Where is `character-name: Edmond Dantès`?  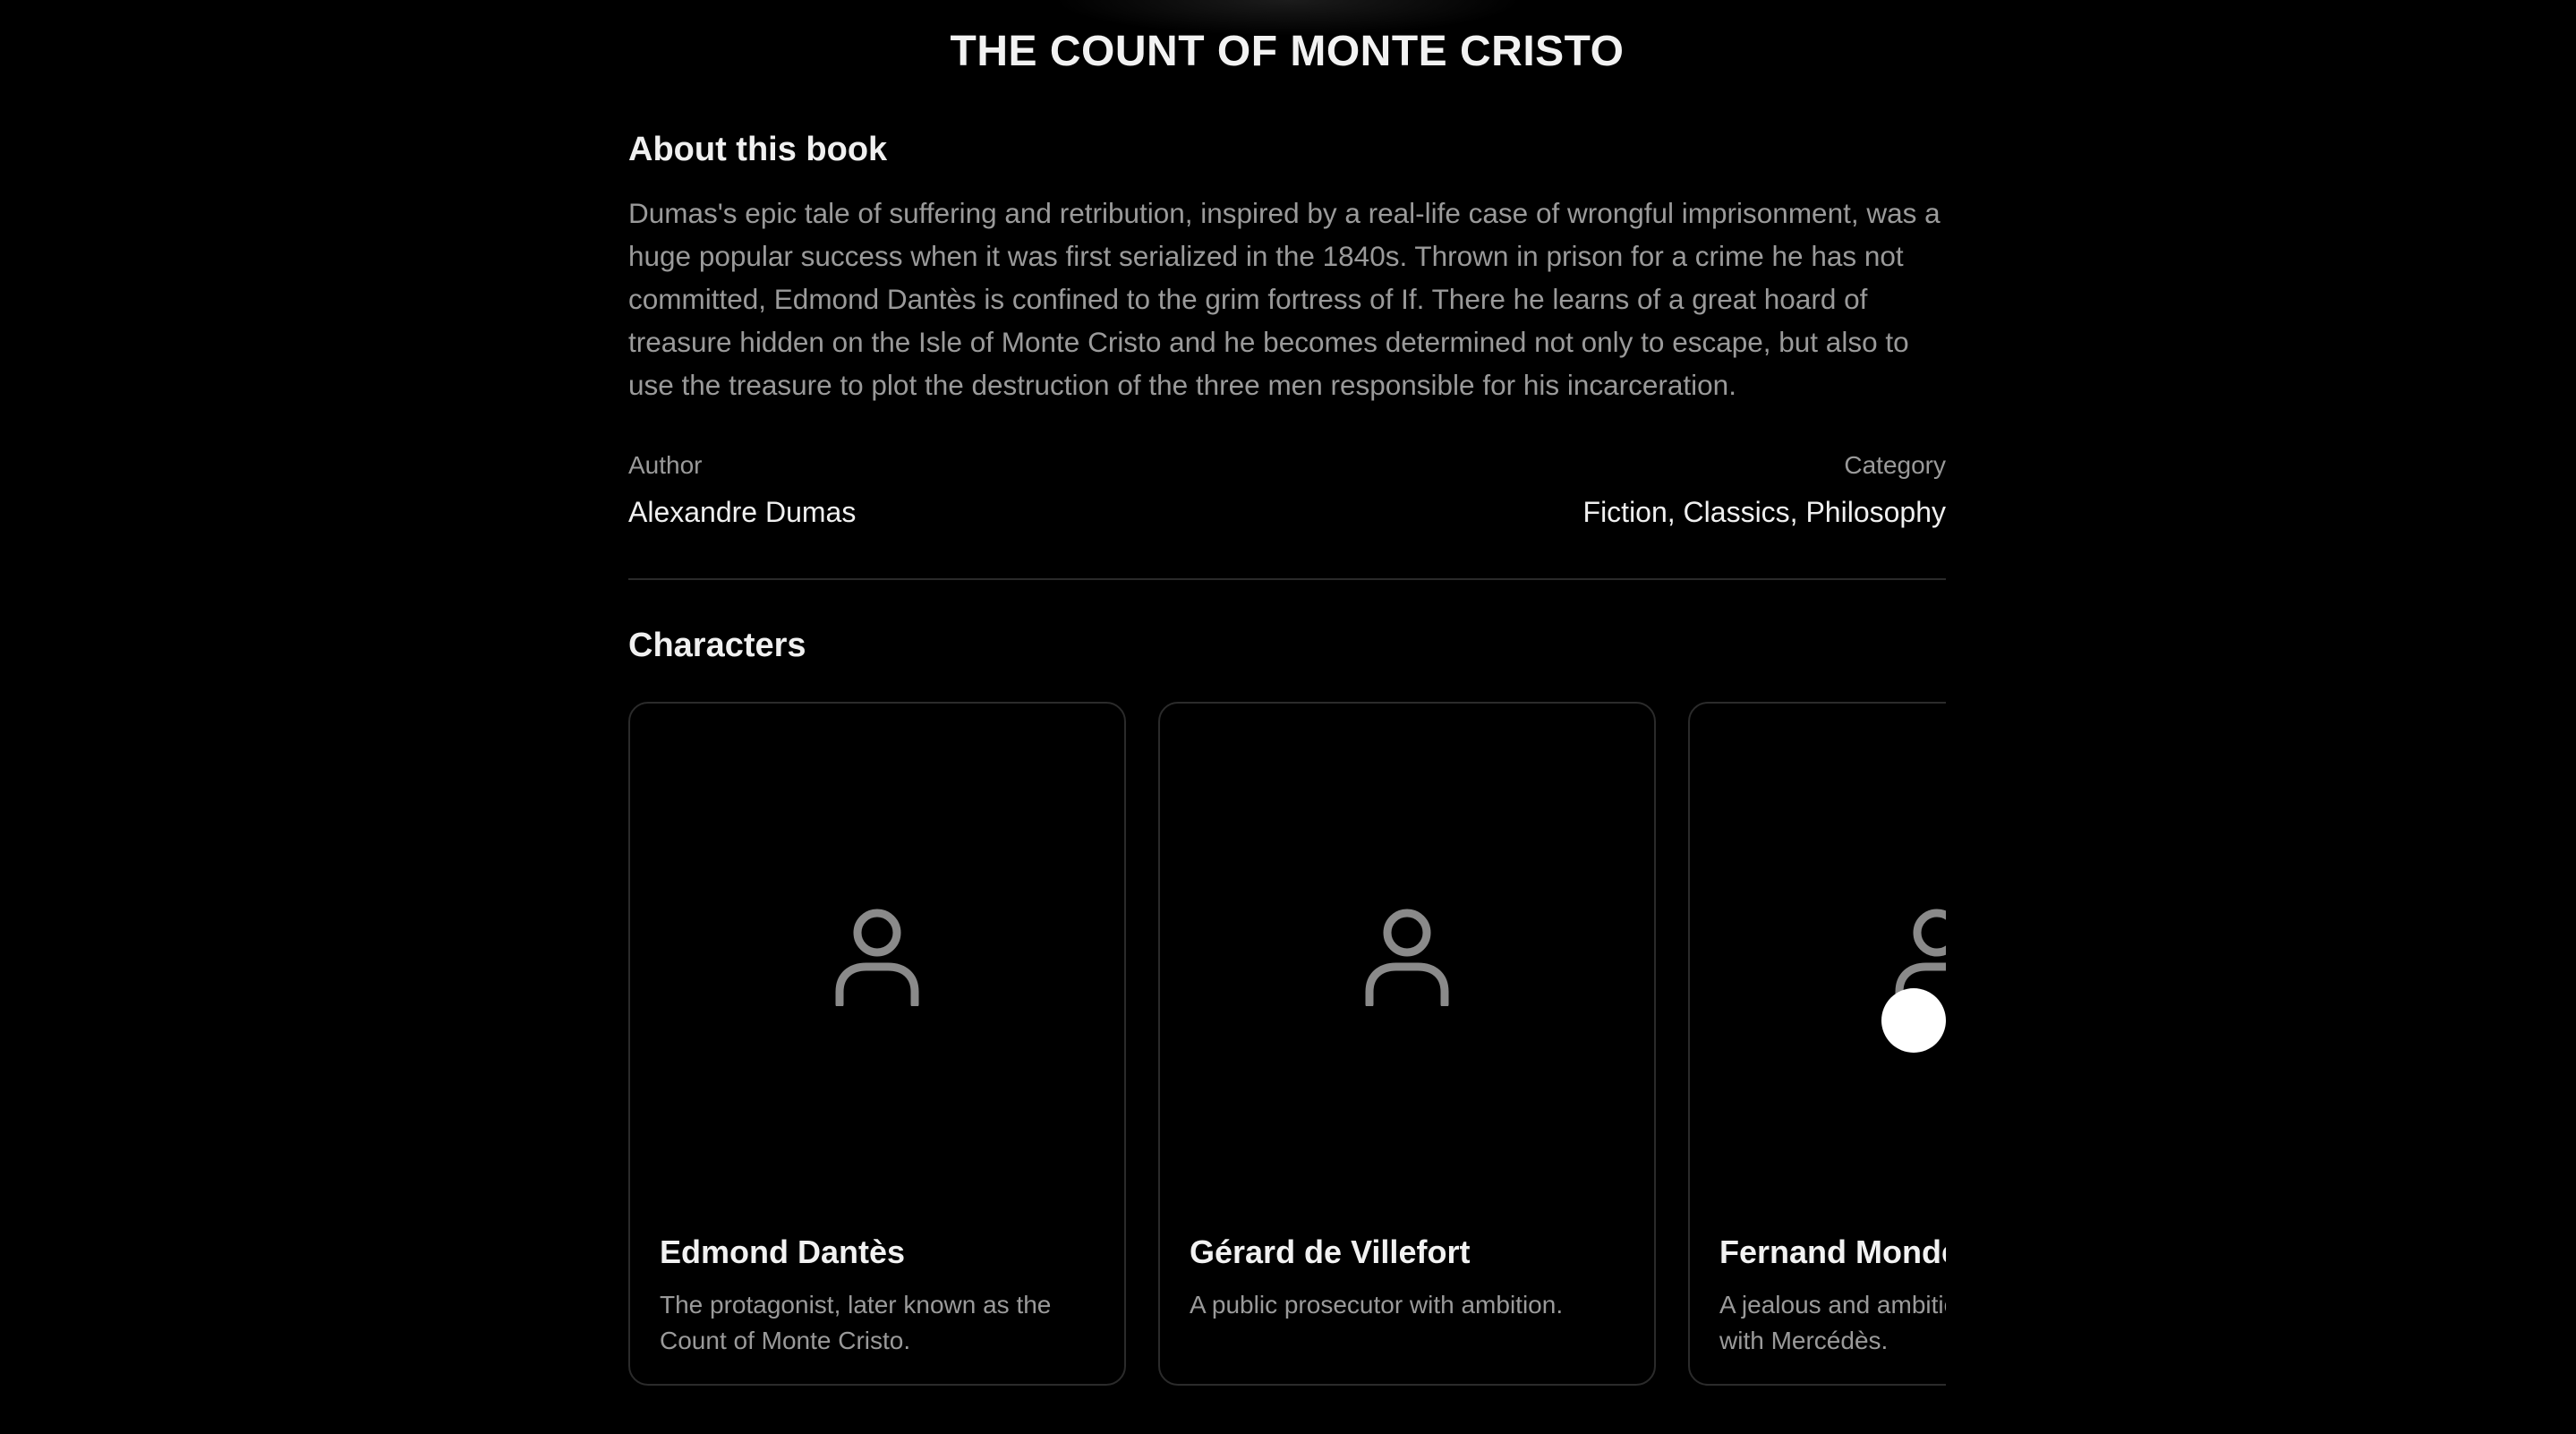
character-name: Edmond Dantès is located at coordinates (783, 1251).